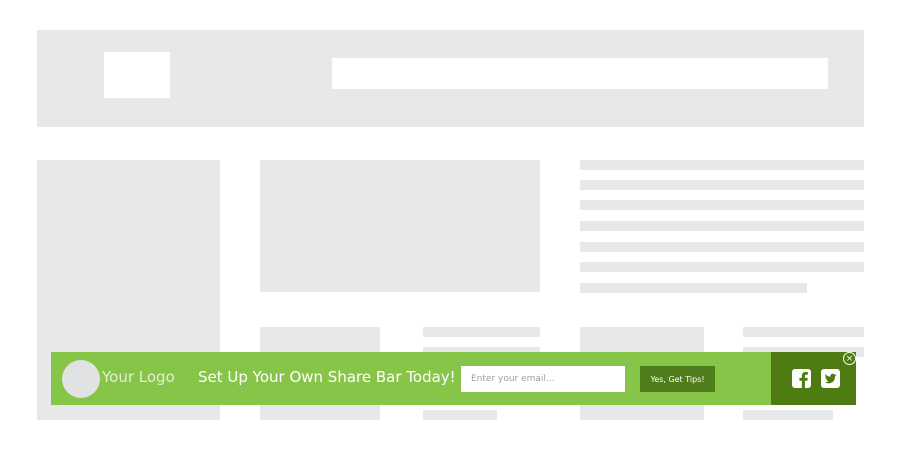 Image resolution: width=900 pixels, height=450 pixels. I want to click on logo-placeholder, so click(137, 75).